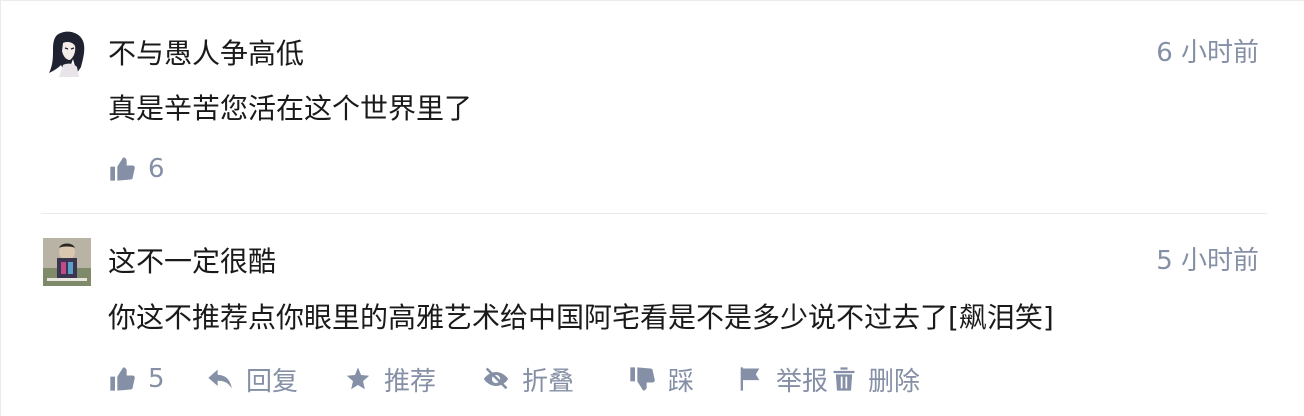 The width and height of the screenshot is (1304, 416). Describe the element at coordinates (642, 379) in the screenshot. I see `thumb-down-icon` at that location.